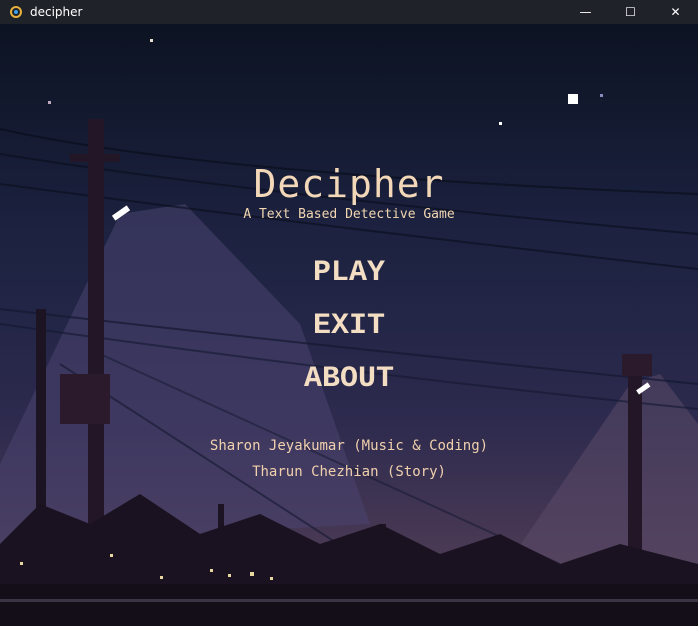 The width and height of the screenshot is (698, 626). What do you see at coordinates (675, 12) in the screenshot?
I see `close-button: ✕` at bounding box center [675, 12].